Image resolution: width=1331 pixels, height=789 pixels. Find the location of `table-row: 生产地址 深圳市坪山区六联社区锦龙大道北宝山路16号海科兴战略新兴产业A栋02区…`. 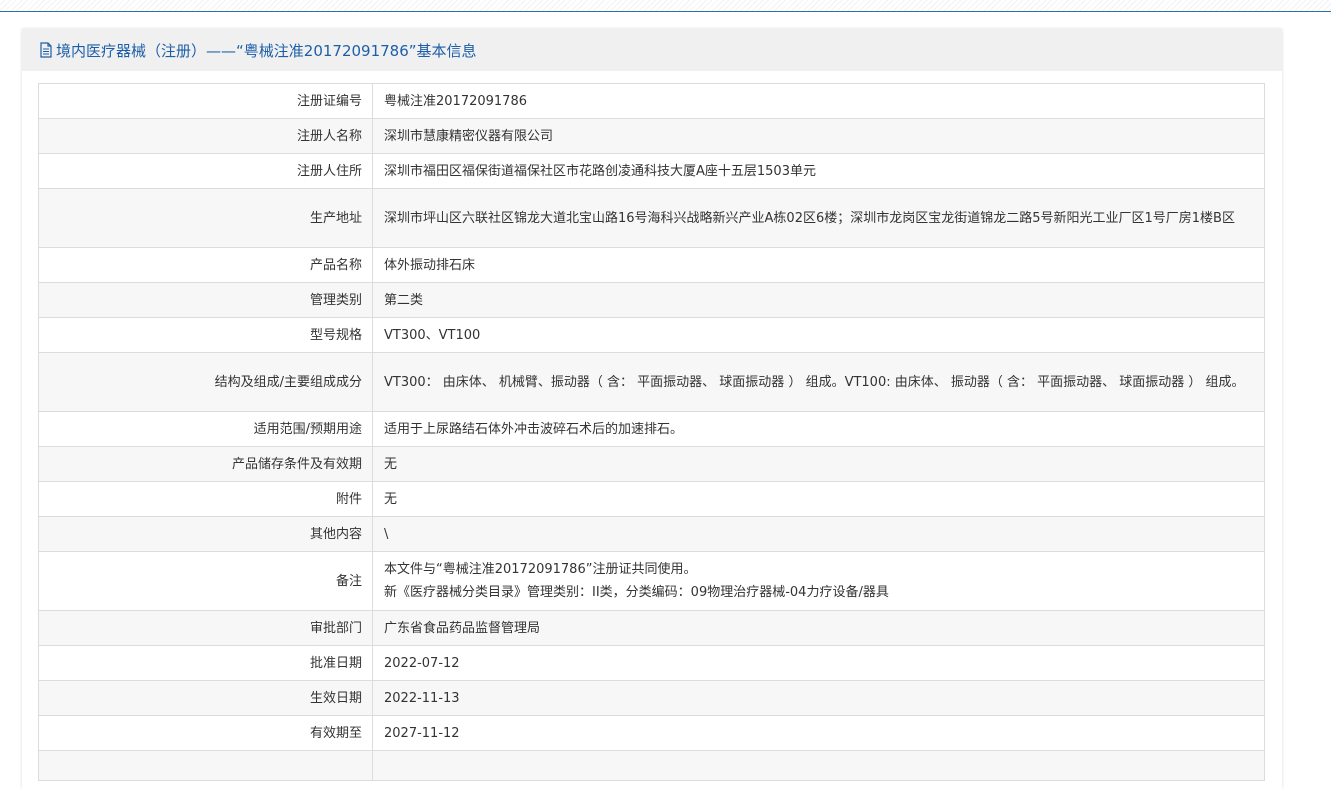

table-row: 生产地址 深圳市坪山区六联社区锦龙大道北宝山路16号海科兴战略新兴产业A栋02区… is located at coordinates (651, 218).